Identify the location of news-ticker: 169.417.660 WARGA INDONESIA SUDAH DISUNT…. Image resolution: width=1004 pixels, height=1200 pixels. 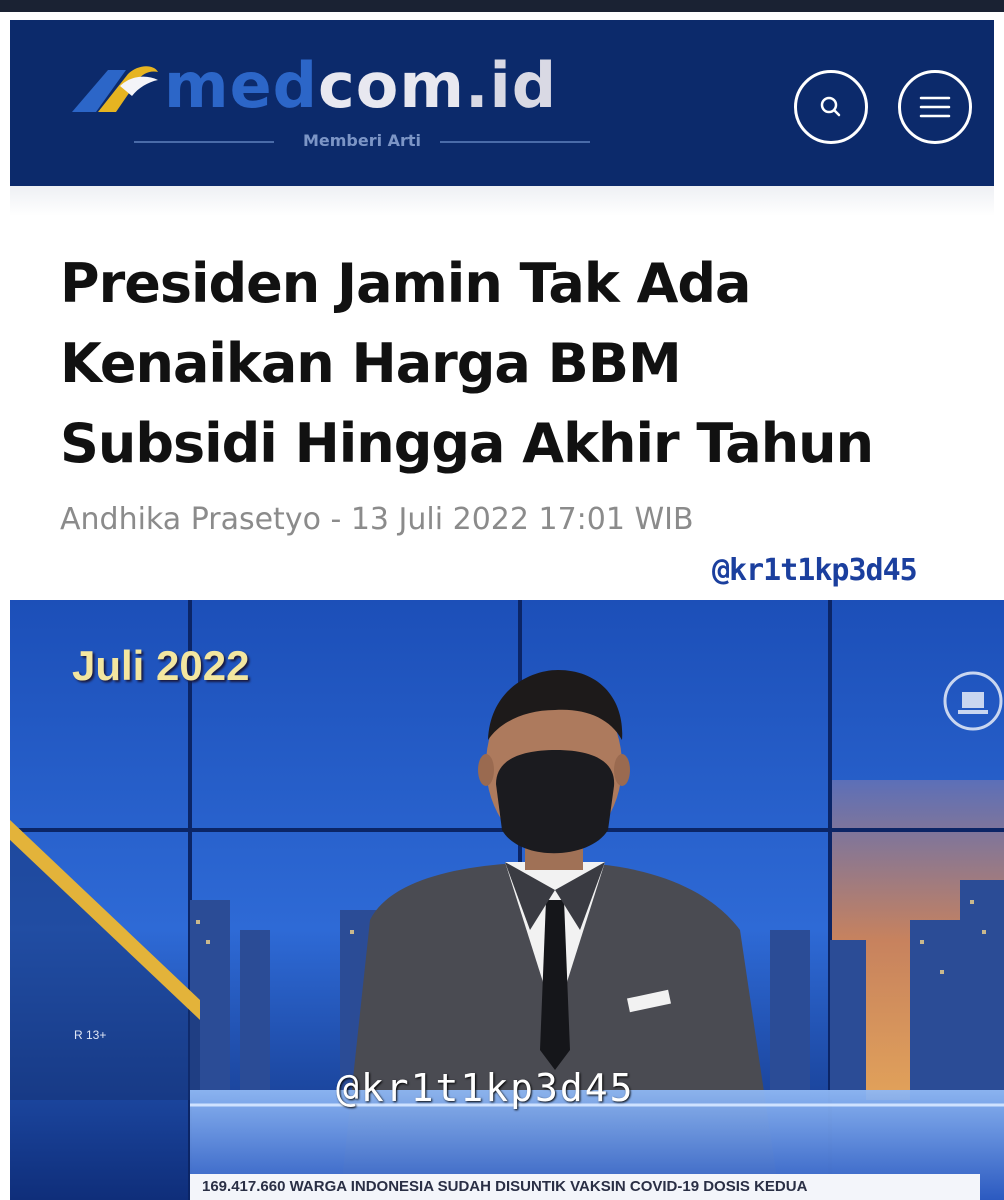
(585, 1187).